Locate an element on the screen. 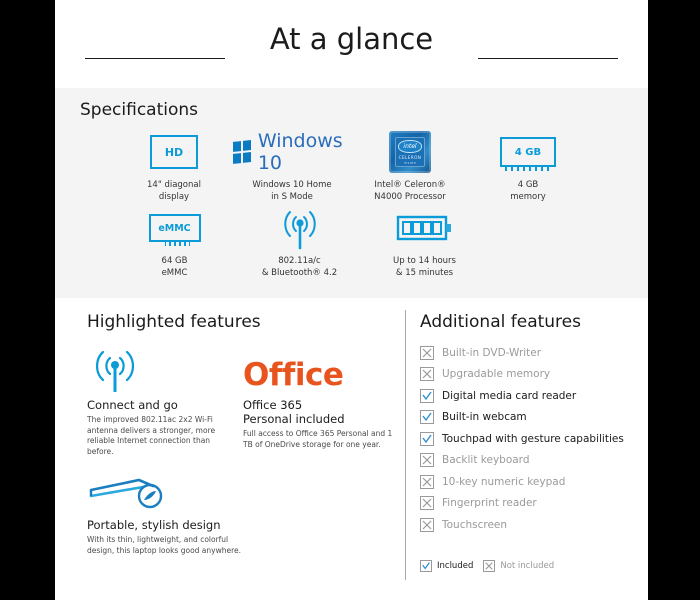 The image size is (700, 600). spec-label-wireless-line2: & Bluetooth® 4.2 is located at coordinates (299, 272).